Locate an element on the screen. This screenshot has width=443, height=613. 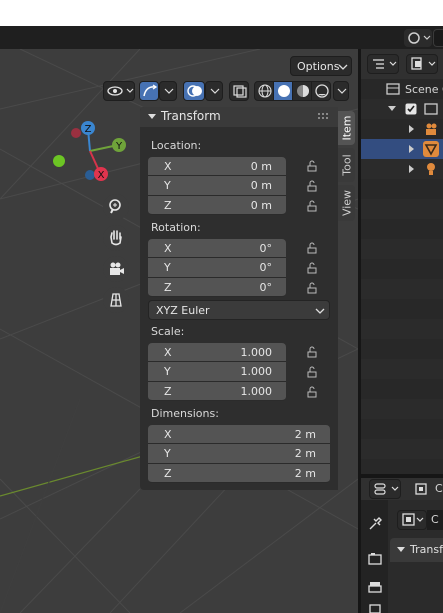
dimensions-z-field: Z 2 m is located at coordinates (239, 473).